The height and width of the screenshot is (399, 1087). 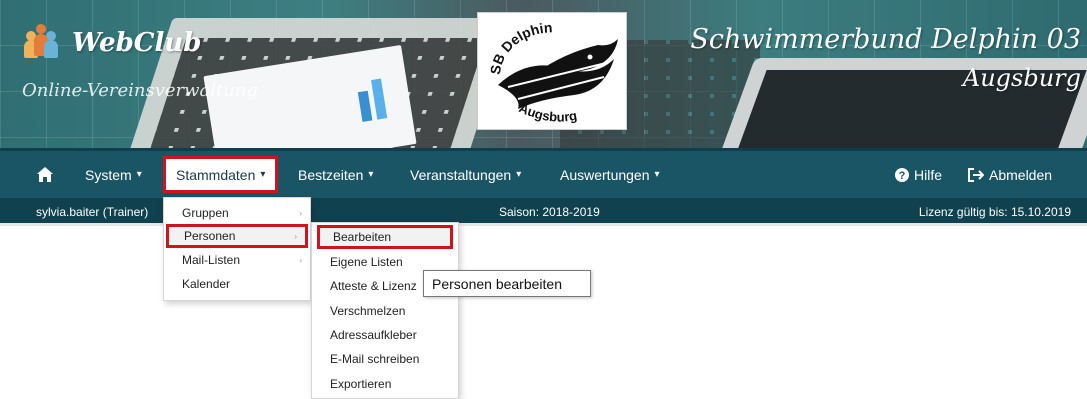 I want to click on menu-item-label: Gruppen, so click(x=205, y=213).